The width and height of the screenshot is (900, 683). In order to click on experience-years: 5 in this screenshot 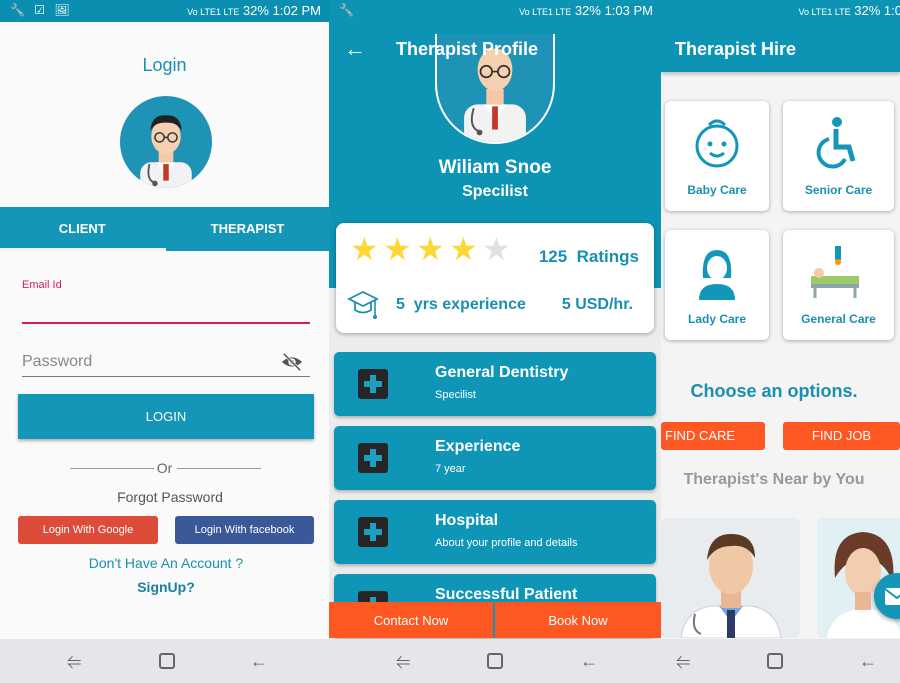, I will do `click(400, 304)`.